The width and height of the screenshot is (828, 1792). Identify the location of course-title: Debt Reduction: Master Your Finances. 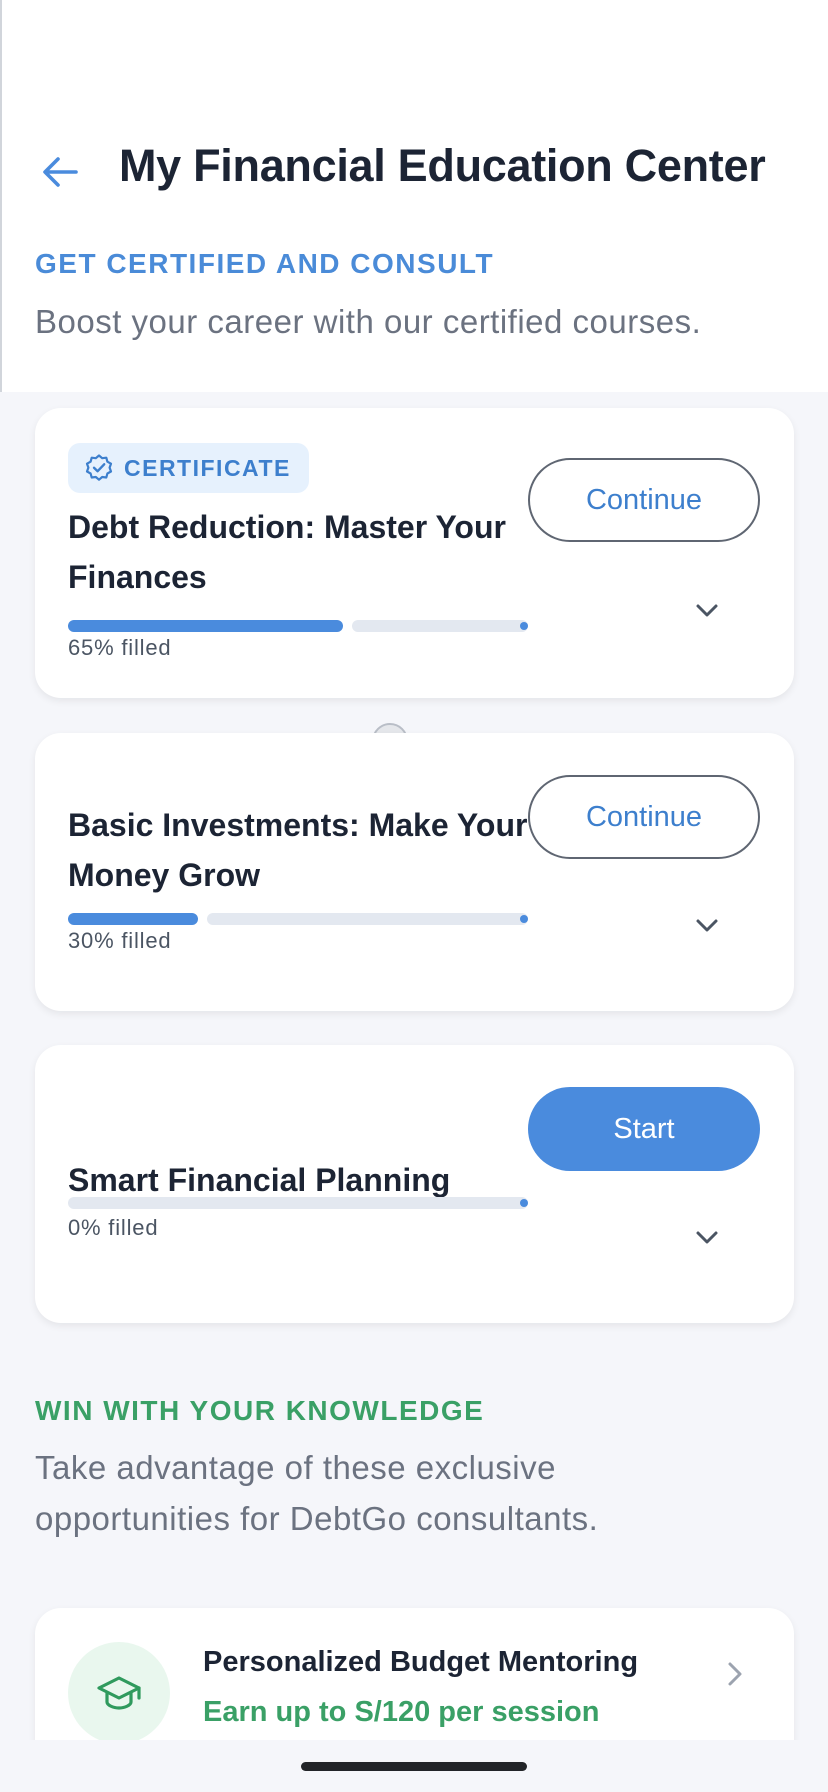
(287, 552).